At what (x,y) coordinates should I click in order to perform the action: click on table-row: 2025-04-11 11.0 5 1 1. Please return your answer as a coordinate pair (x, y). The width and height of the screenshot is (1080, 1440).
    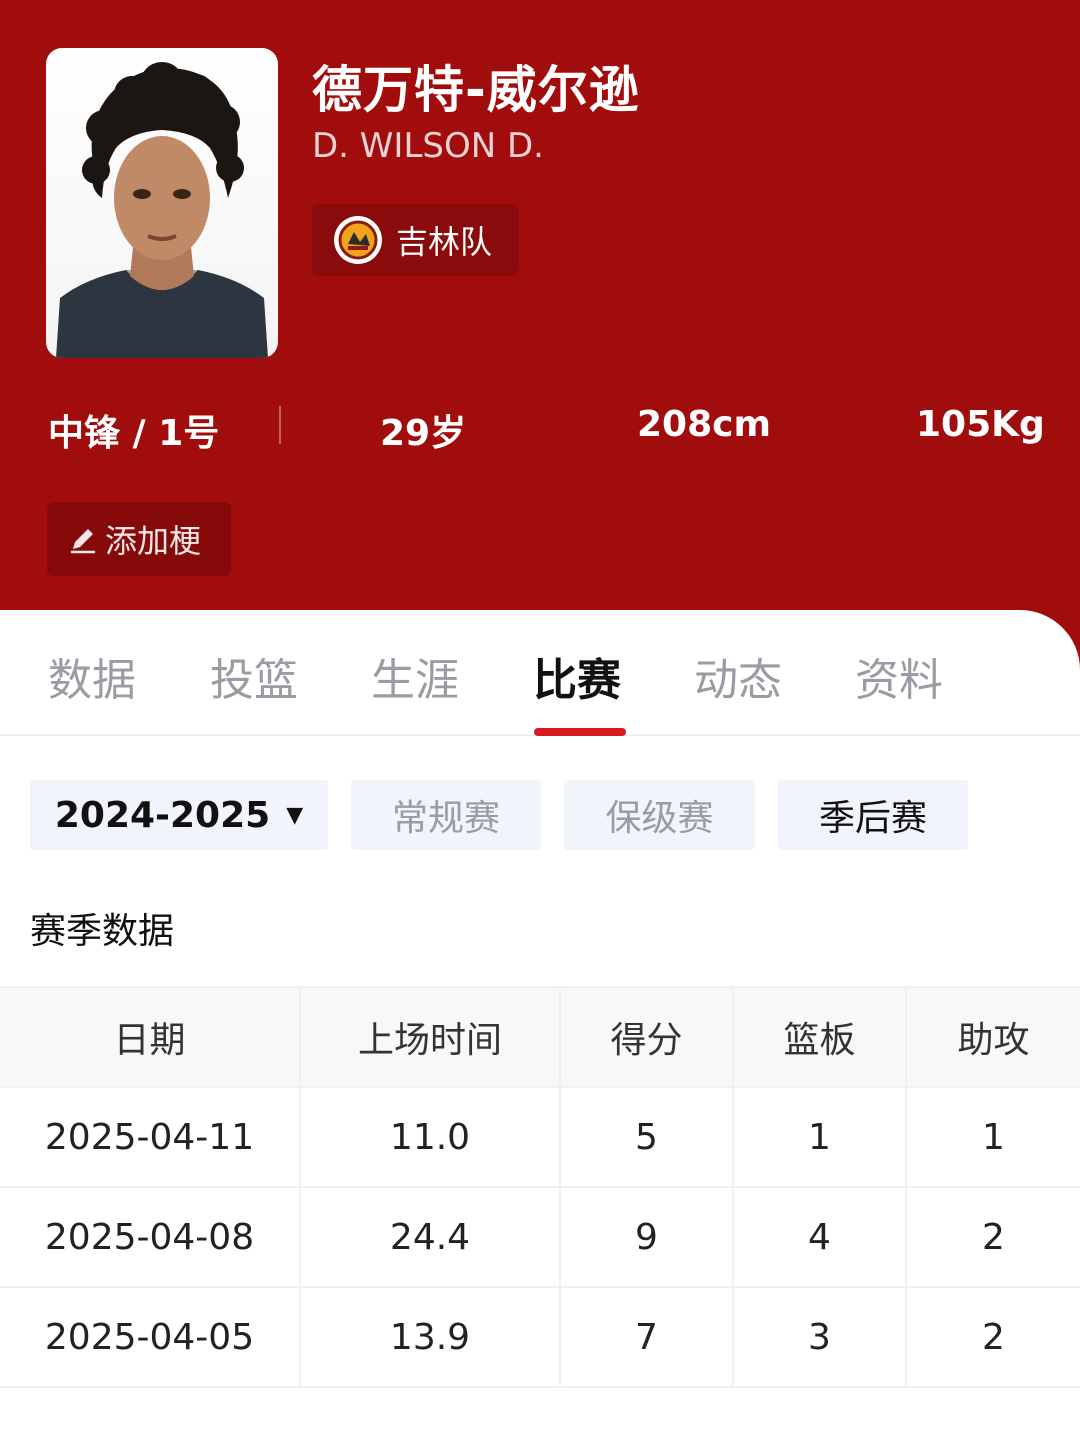
    Looking at the image, I should click on (540, 1137).